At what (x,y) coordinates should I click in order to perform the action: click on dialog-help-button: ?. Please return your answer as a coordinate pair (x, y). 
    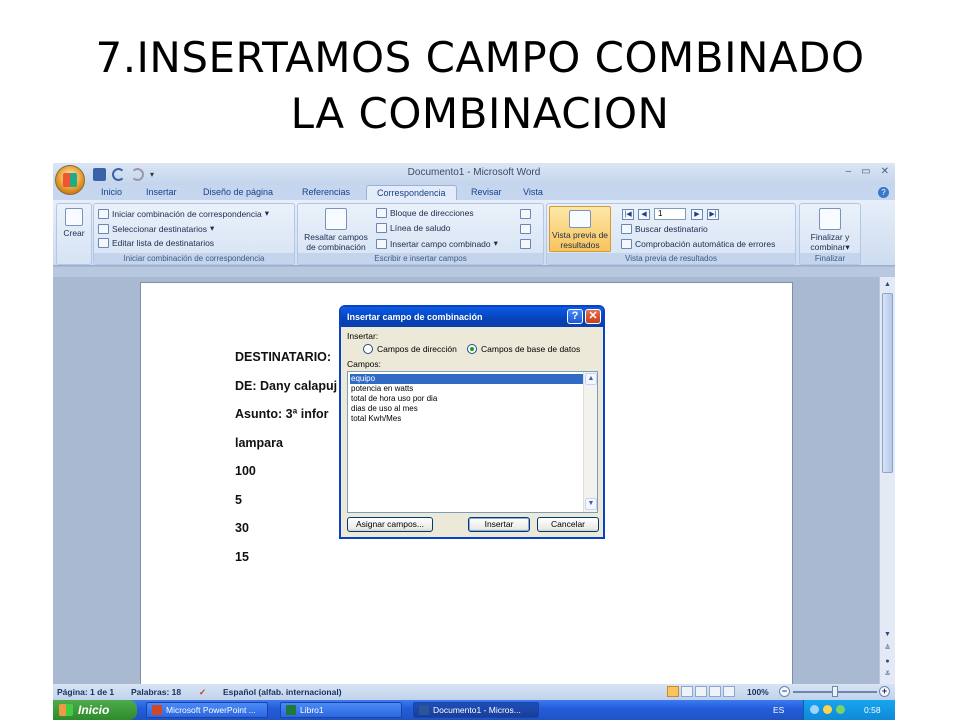
    Looking at the image, I should click on (575, 316).